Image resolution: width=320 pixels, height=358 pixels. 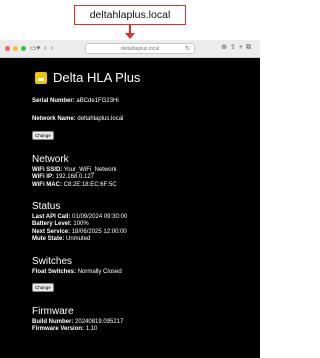 What do you see at coordinates (63, 177) in the screenshot?
I see `wifi-ip-row: WiFi IP: 192.168.0.127` at bounding box center [63, 177].